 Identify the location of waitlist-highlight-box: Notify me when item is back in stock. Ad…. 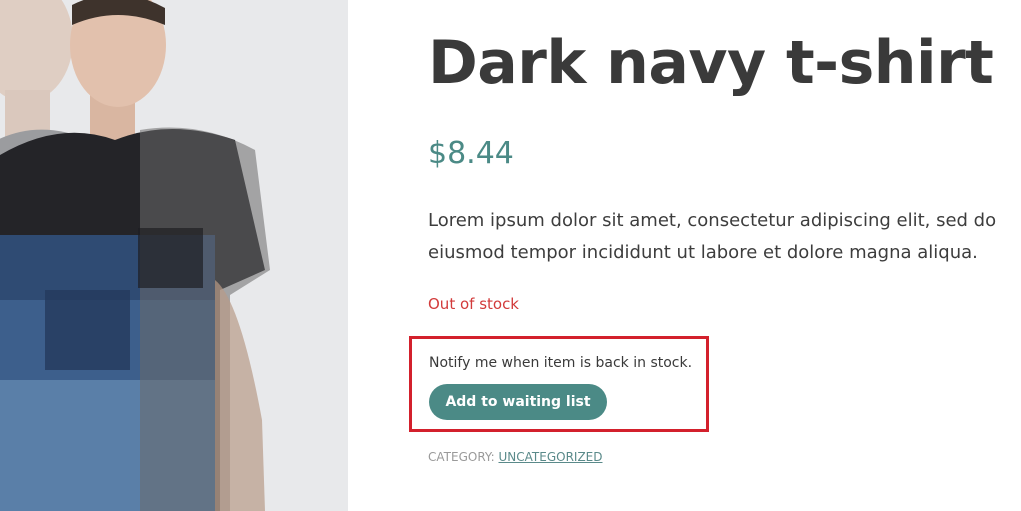
(559, 384).